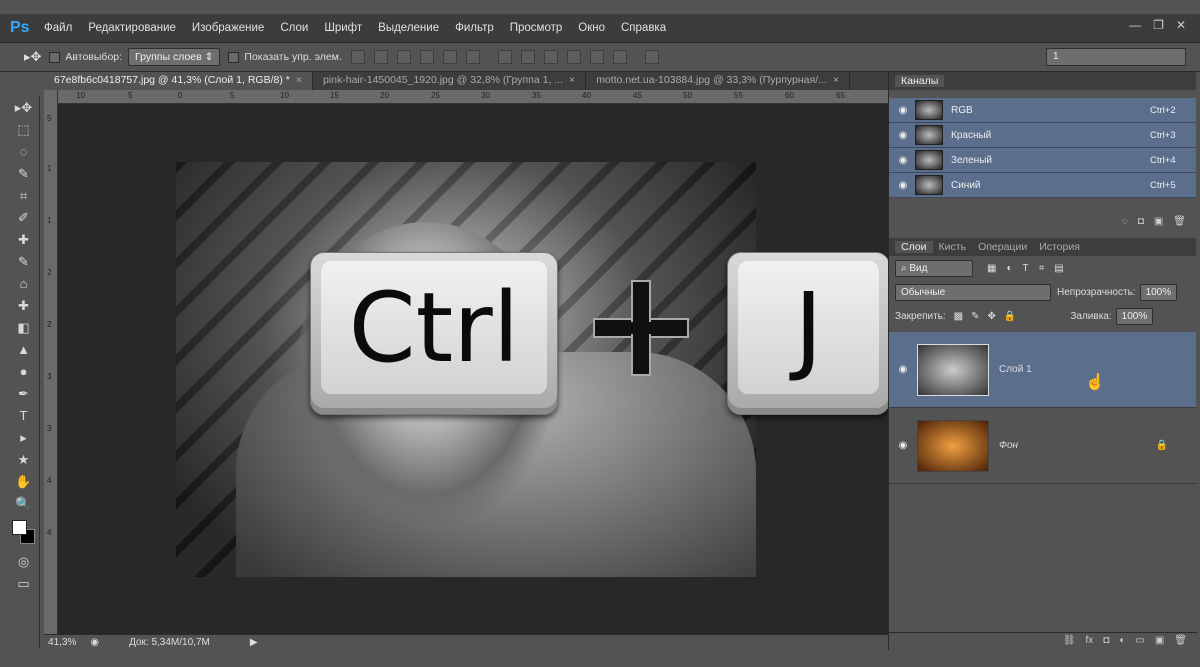 This screenshot has height=667, width=1200. I want to click on distribute-hcenter-icon, so click(596, 57).